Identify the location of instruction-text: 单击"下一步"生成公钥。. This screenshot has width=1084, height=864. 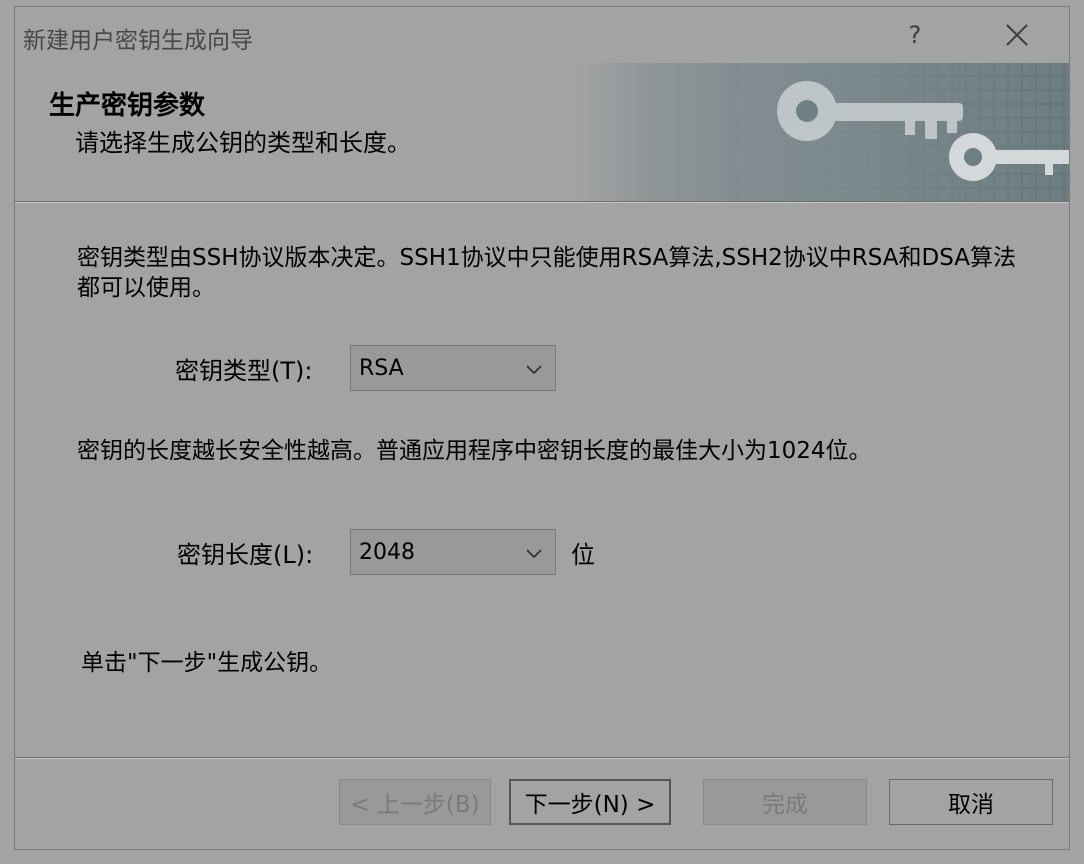
(207, 663).